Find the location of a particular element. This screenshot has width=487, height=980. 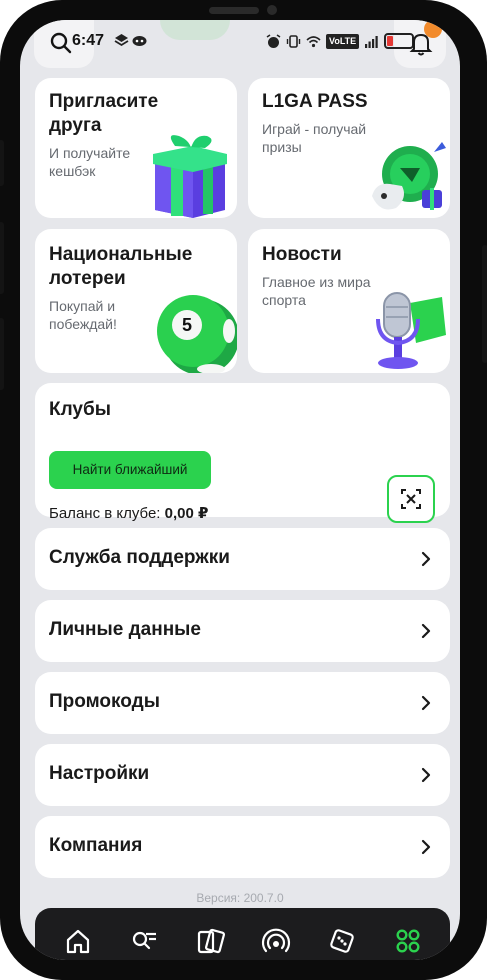

qr-scan-button is located at coordinates (411, 499).